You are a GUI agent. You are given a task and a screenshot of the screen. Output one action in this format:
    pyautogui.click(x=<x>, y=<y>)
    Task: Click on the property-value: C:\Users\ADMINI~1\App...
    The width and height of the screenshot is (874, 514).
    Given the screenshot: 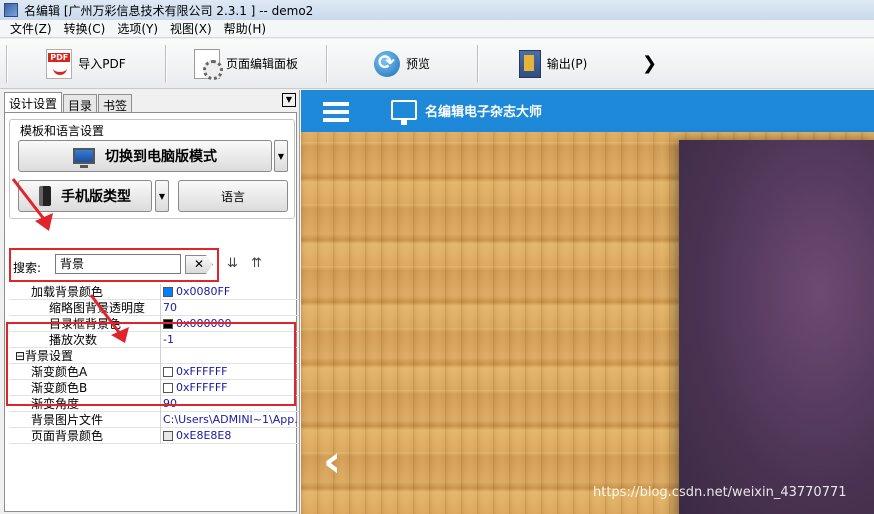 What is the action you would take?
    pyautogui.click(x=230, y=419)
    